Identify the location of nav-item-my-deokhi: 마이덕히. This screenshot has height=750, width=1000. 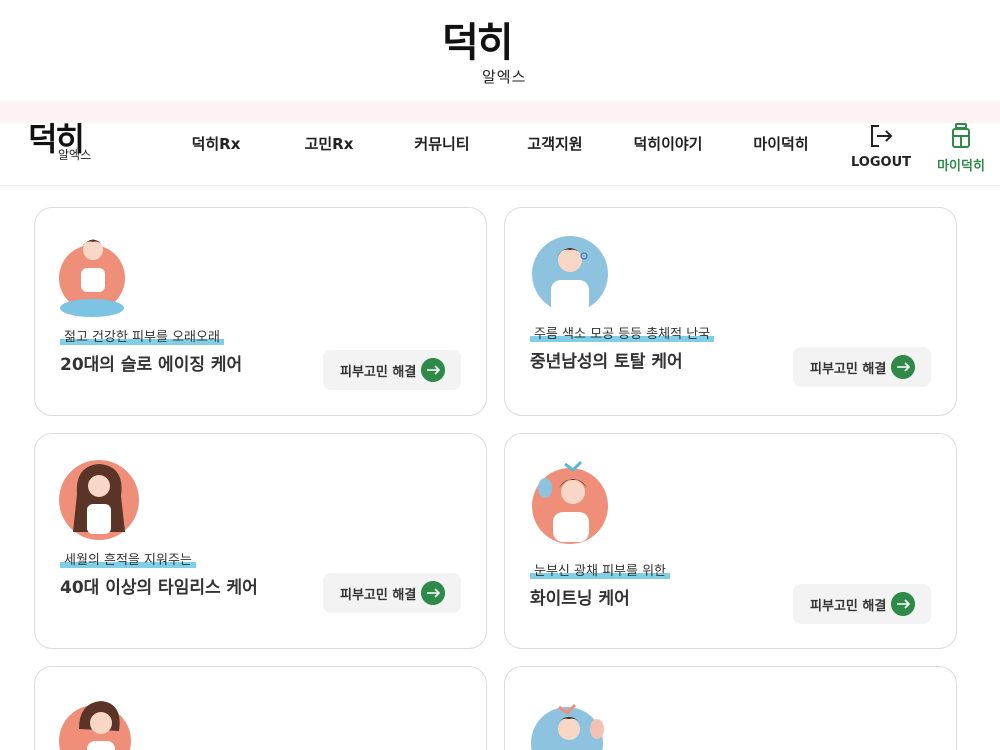
(781, 143).